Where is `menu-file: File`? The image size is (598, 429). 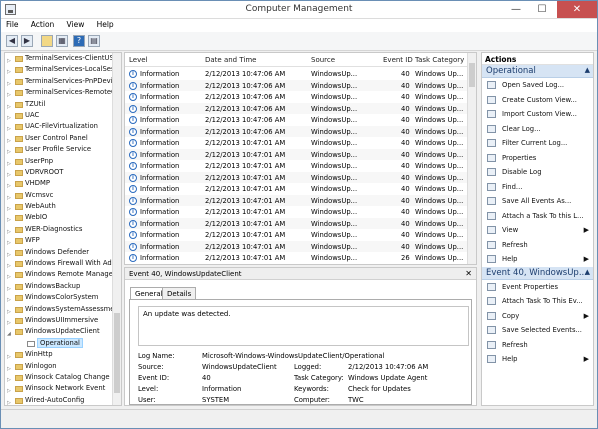
menu-file: File is located at coordinates (12, 24).